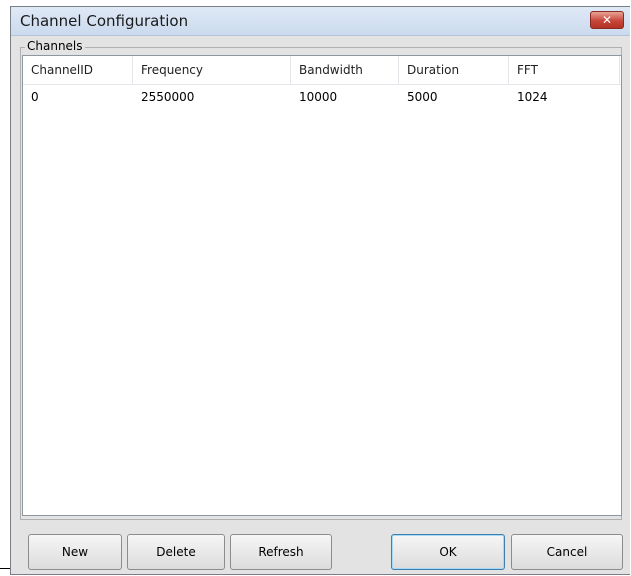 This screenshot has width=631, height=576. Describe the element at coordinates (454, 70) in the screenshot. I see `column-header-duration: Duration` at that location.